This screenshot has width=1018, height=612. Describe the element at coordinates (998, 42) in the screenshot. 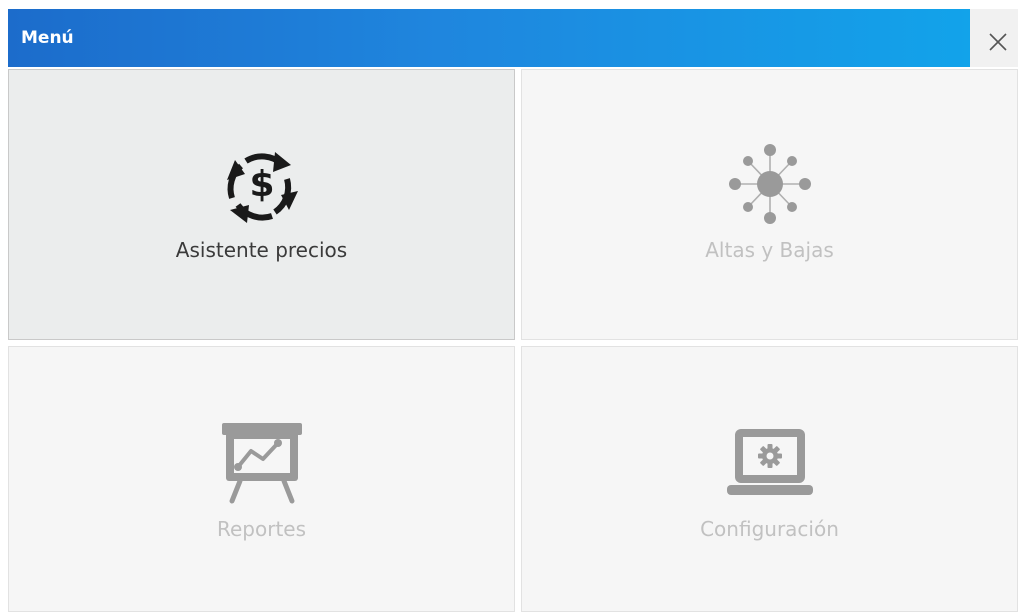

I see `close-icon` at that location.